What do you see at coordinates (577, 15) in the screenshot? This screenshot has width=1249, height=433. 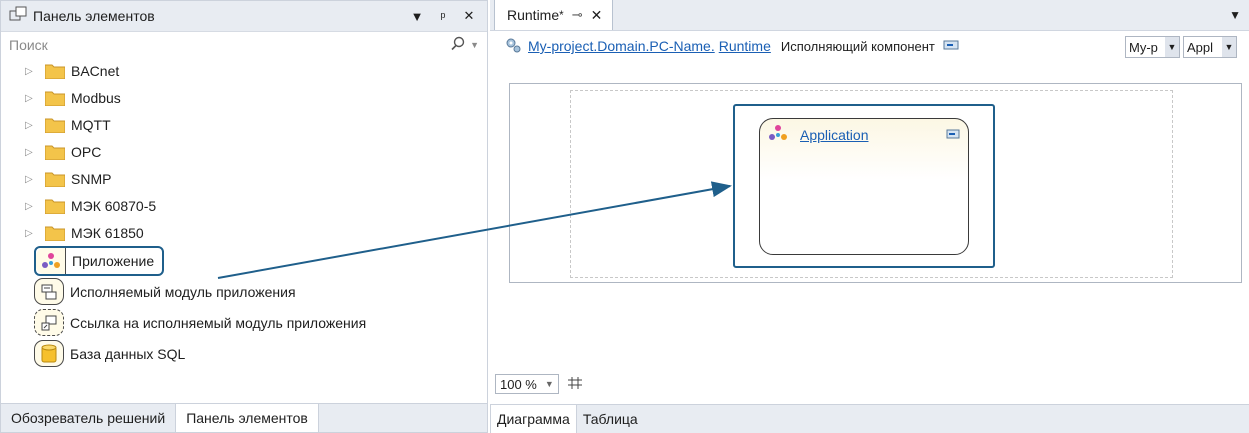 I see `pin-icon: ⊸` at bounding box center [577, 15].